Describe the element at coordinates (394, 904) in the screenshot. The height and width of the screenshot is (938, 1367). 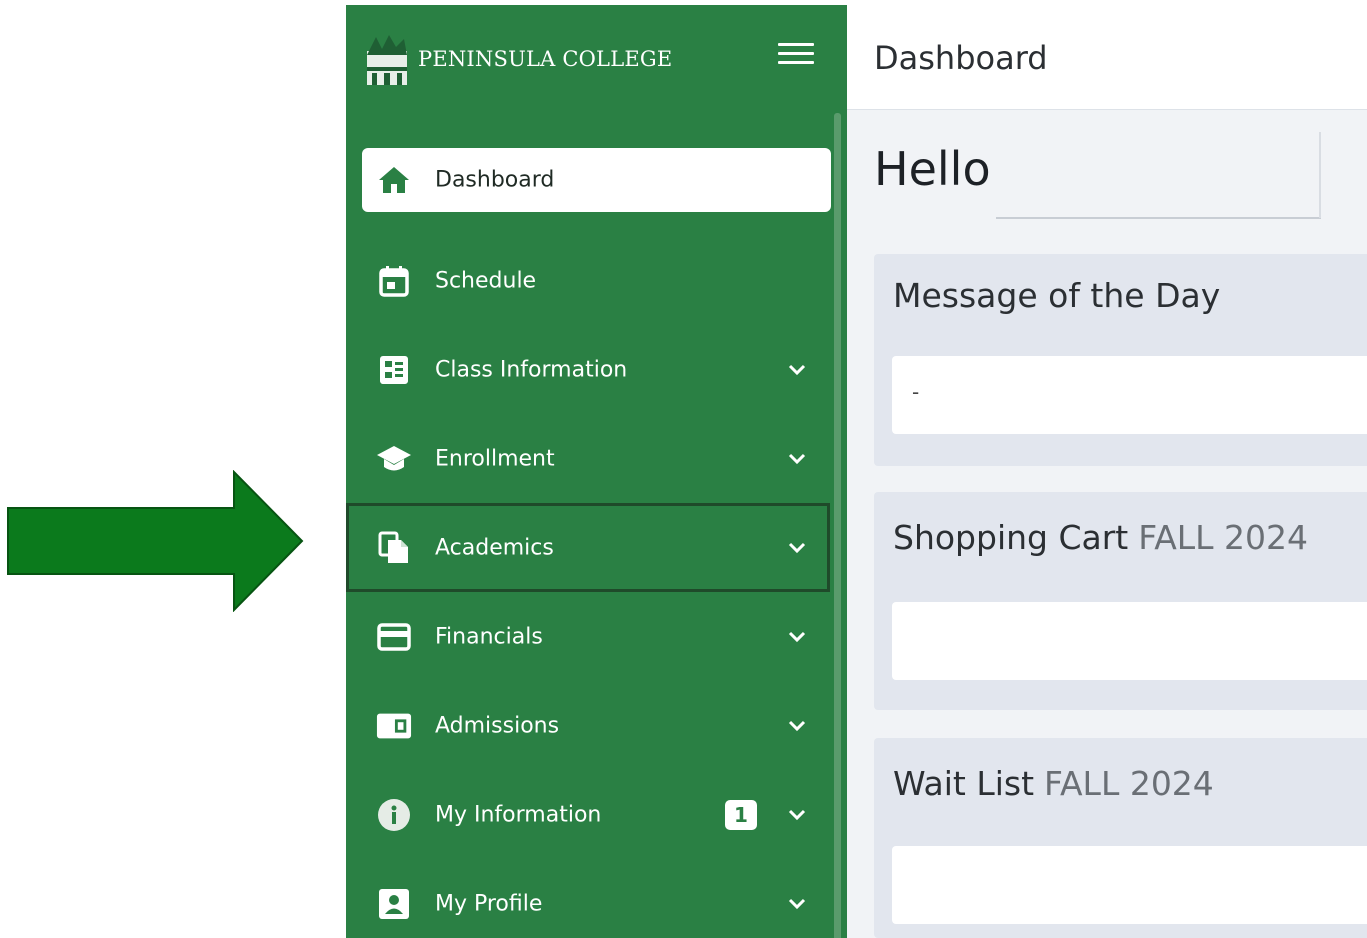
I see `profile-icon` at that location.